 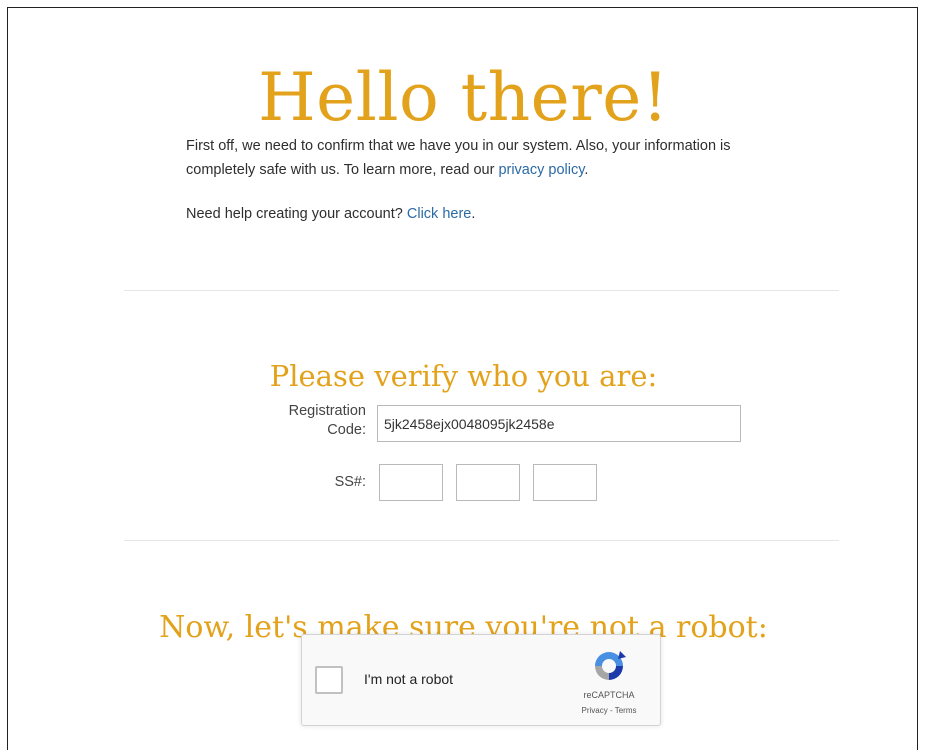 I want to click on recaptcha-checkbox, so click(x=329, y=680).